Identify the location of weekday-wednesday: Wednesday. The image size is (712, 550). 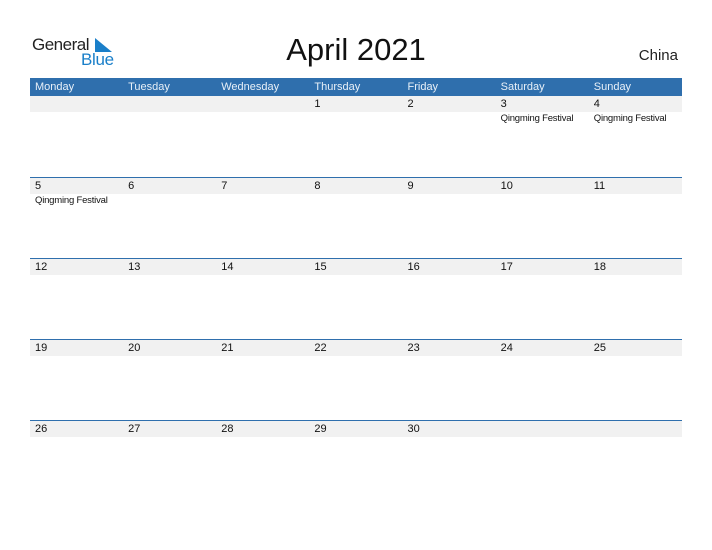
(250, 87).